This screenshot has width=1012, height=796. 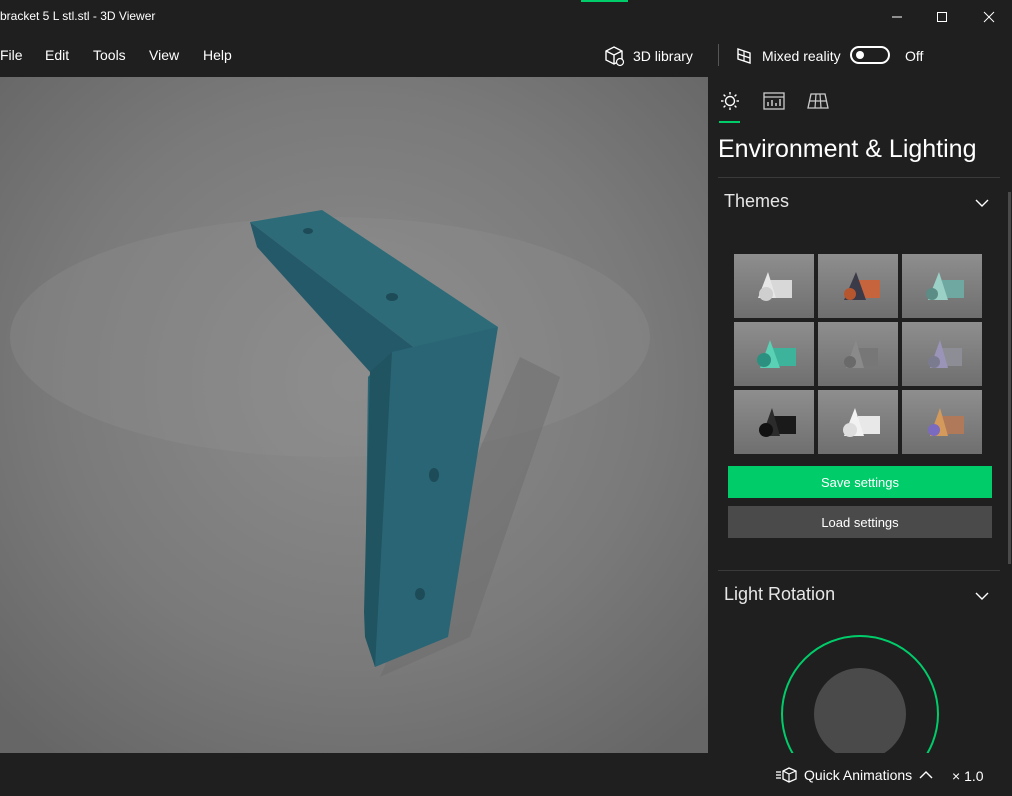 What do you see at coordinates (1009, 378) in the screenshot?
I see `panel-scrollbar` at bounding box center [1009, 378].